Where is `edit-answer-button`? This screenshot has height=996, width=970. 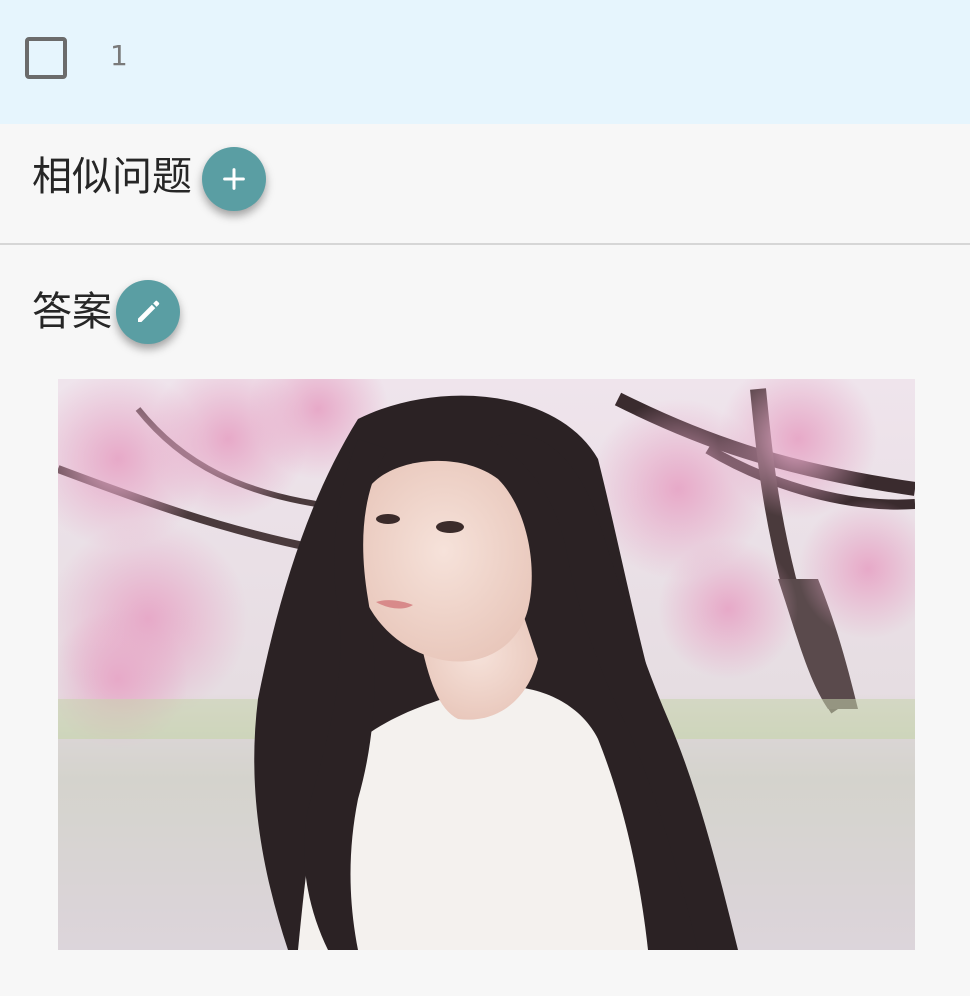 edit-answer-button is located at coordinates (148, 312).